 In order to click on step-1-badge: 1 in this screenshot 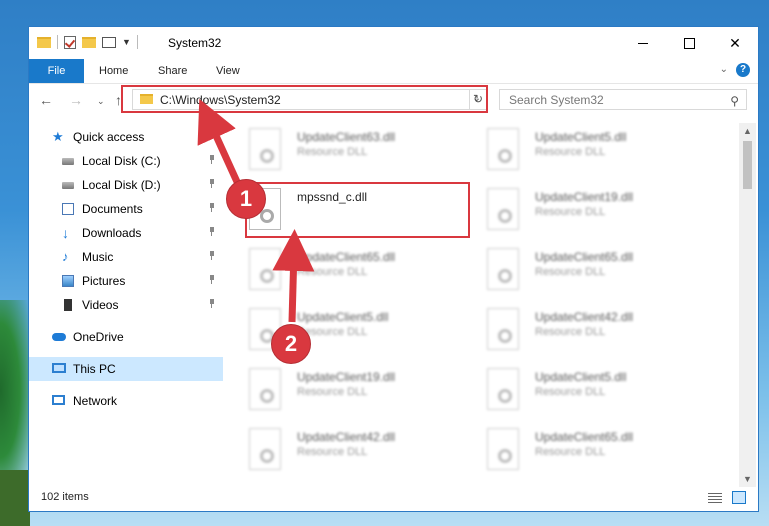, I will do `click(246, 199)`.